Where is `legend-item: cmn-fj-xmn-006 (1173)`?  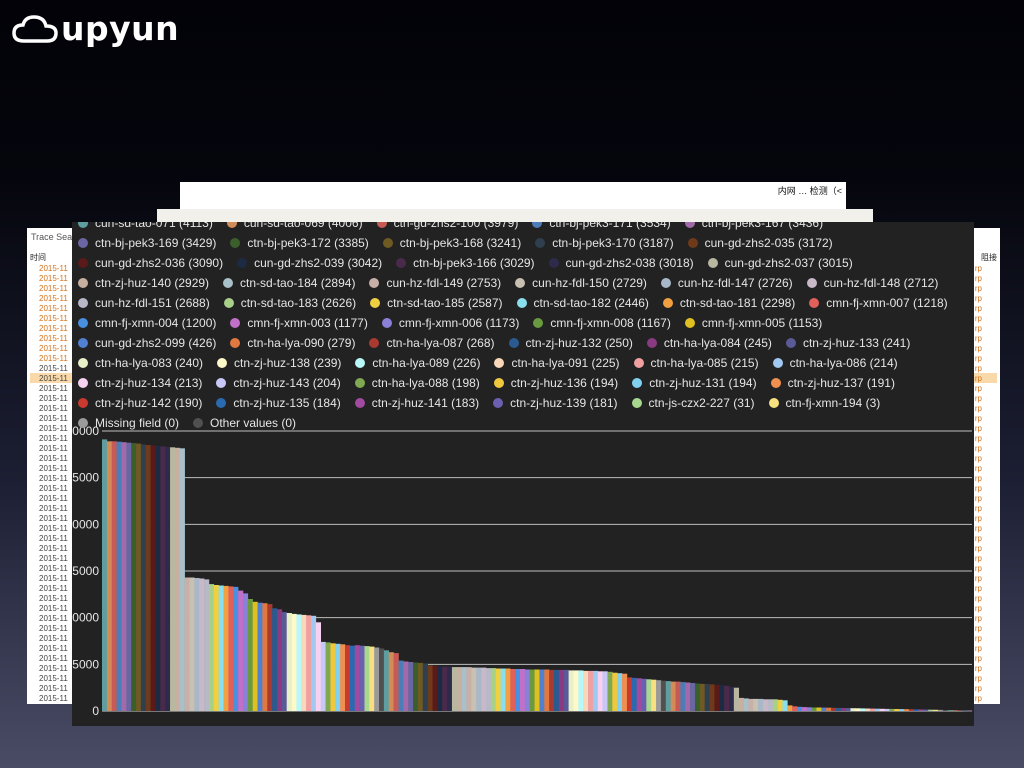 legend-item: cmn-fj-xmn-006 (1173) is located at coordinates (450, 323).